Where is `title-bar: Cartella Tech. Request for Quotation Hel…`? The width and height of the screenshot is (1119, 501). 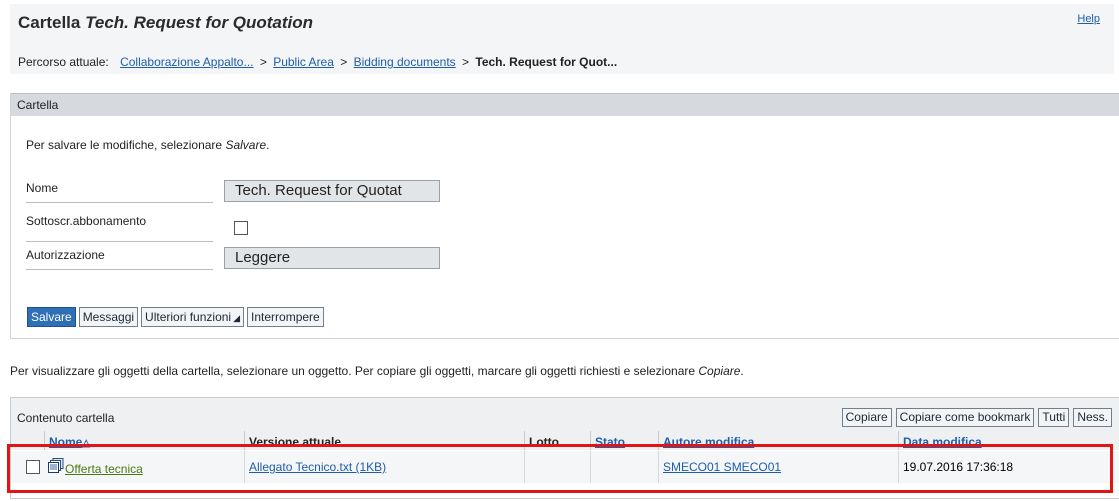 title-bar: Cartella Tech. Request for Quotation Hel… is located at coordinates (562, 39).